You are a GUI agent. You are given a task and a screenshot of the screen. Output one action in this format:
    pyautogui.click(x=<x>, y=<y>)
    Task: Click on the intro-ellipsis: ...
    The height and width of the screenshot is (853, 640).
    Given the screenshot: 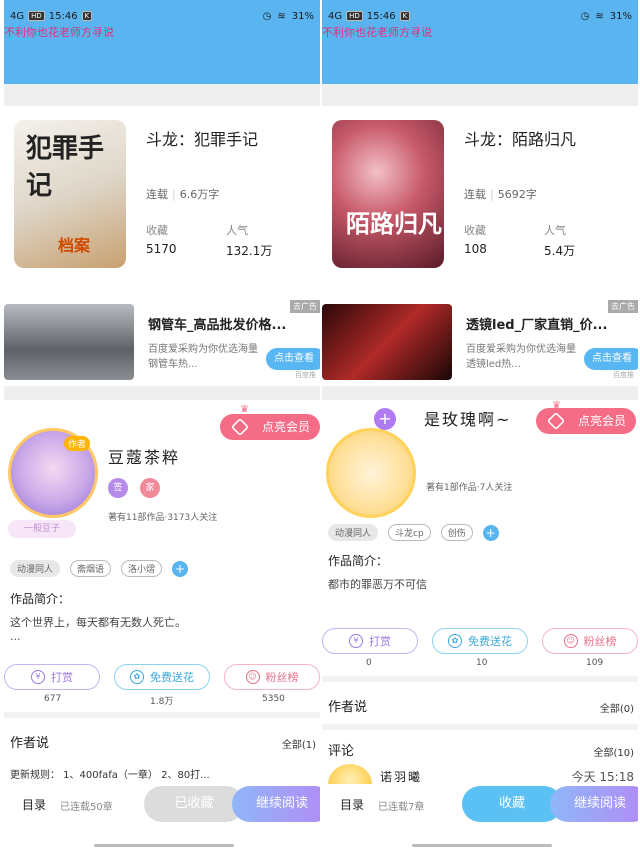 What is the action you would take?
    pyautogui.click(x=15, y=636)
    